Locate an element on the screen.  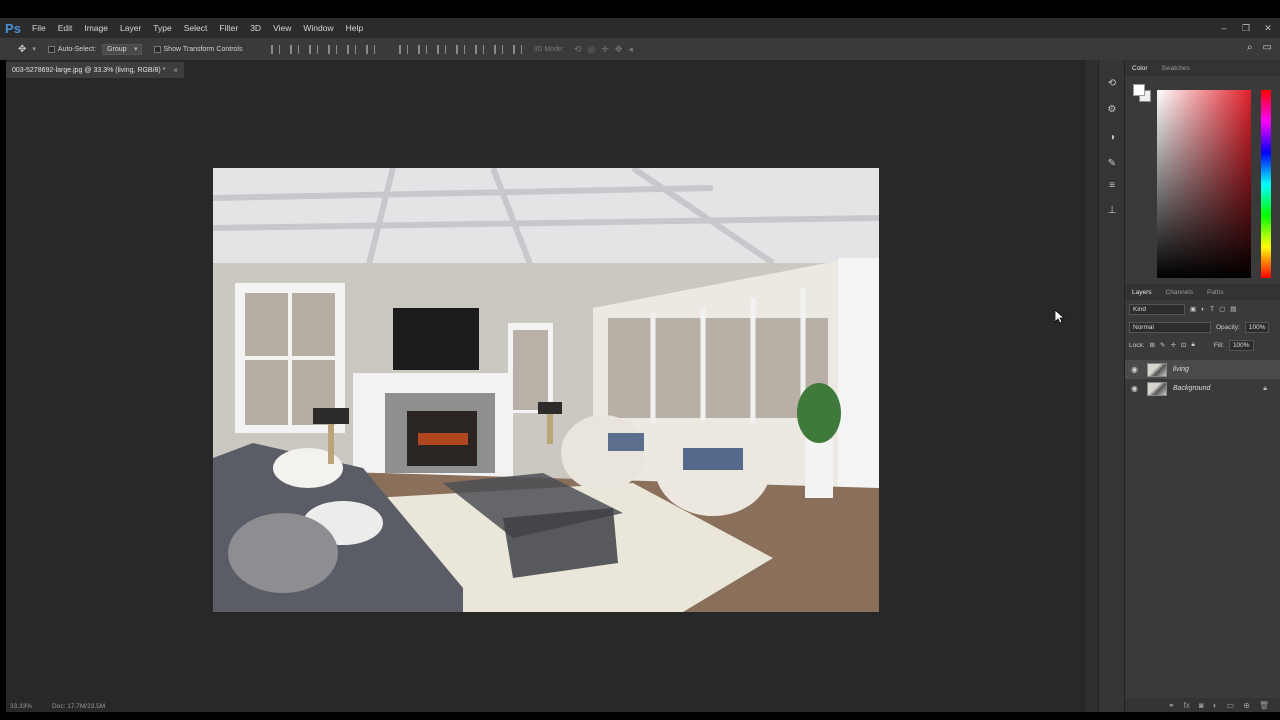
blend-mode-dropdown: Normal is located at coordinates (1170, 327).